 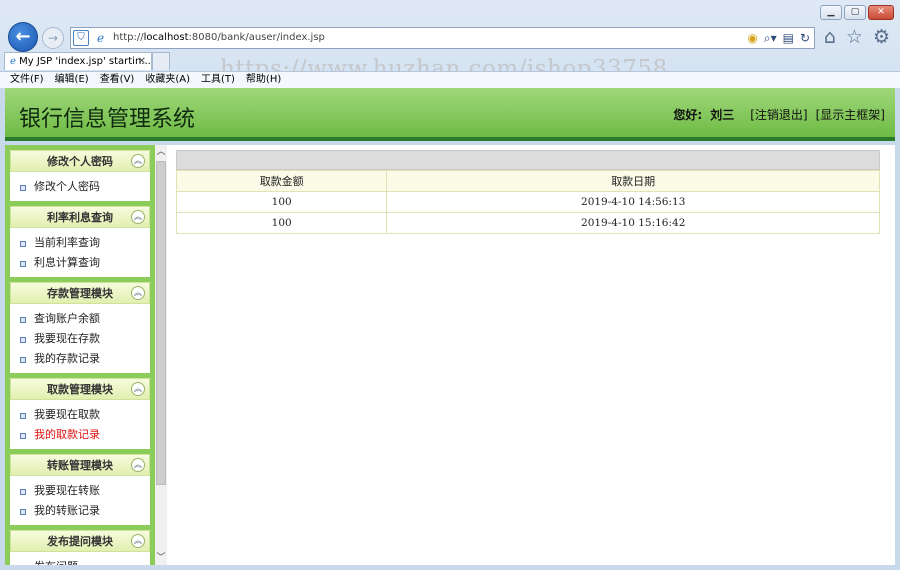 What do you see at coordinates (80, 561) in the screenshot?
I see `sidebar-item-post-question: 发布问题` at bounding box center [80, 561].